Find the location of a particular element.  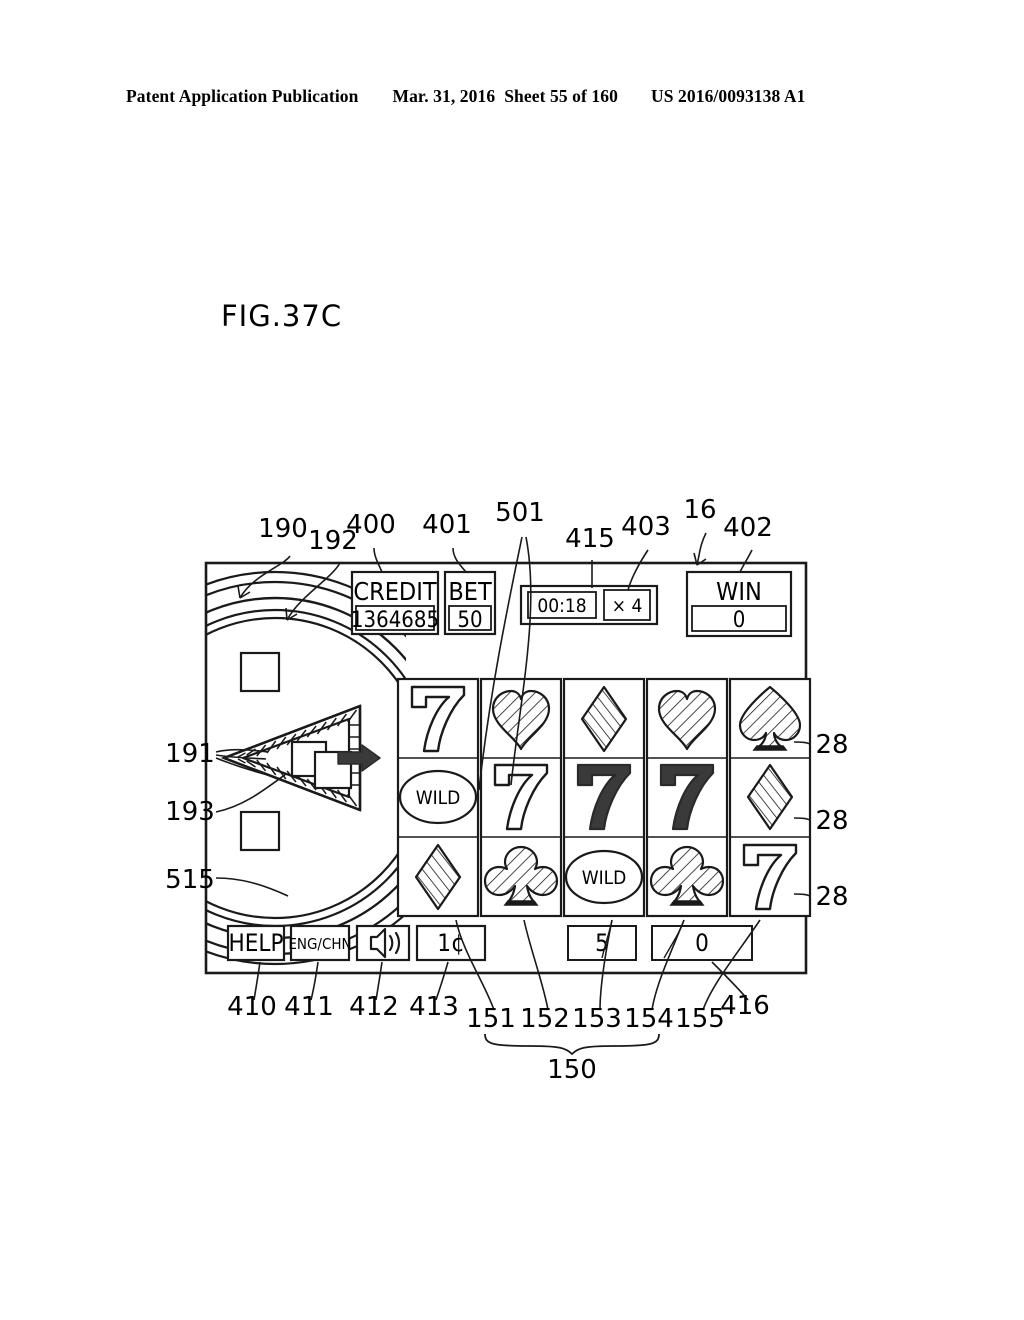

denomination-button: 1¢ is located at coordinates (451, 943).